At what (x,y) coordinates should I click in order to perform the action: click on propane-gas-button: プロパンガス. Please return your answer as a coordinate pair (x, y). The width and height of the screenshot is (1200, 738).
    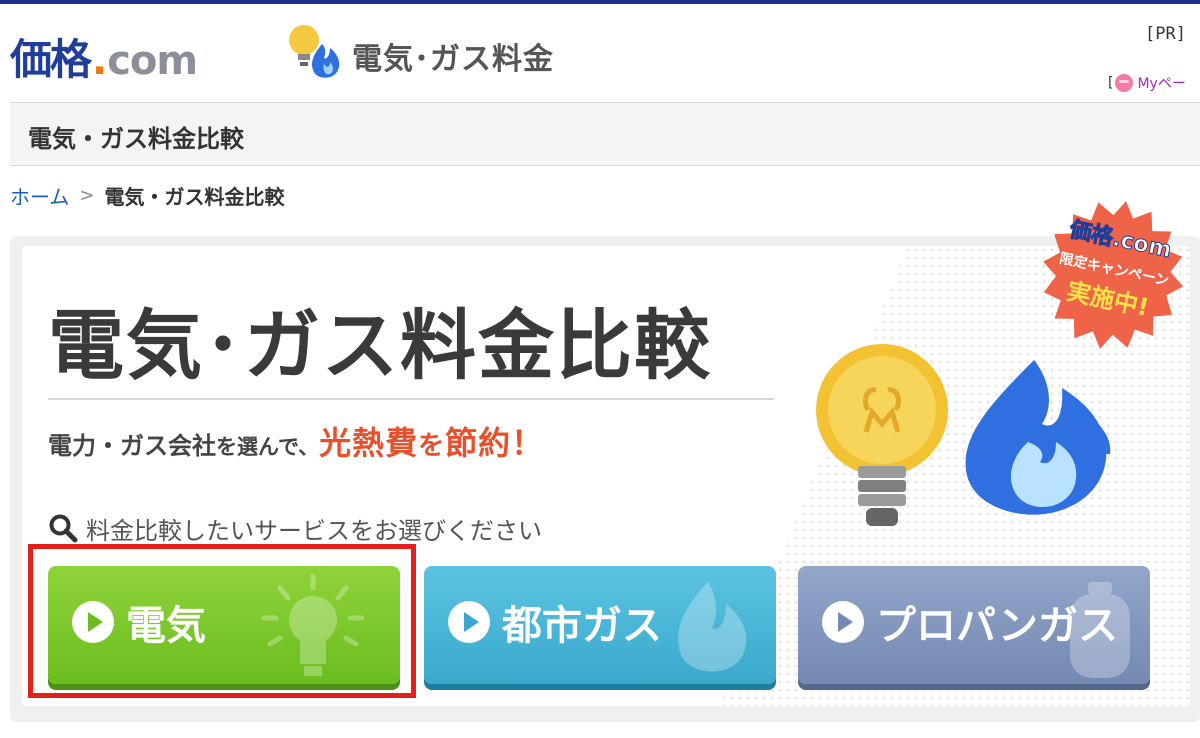
    Looking at the image, I should click on (974, 625).